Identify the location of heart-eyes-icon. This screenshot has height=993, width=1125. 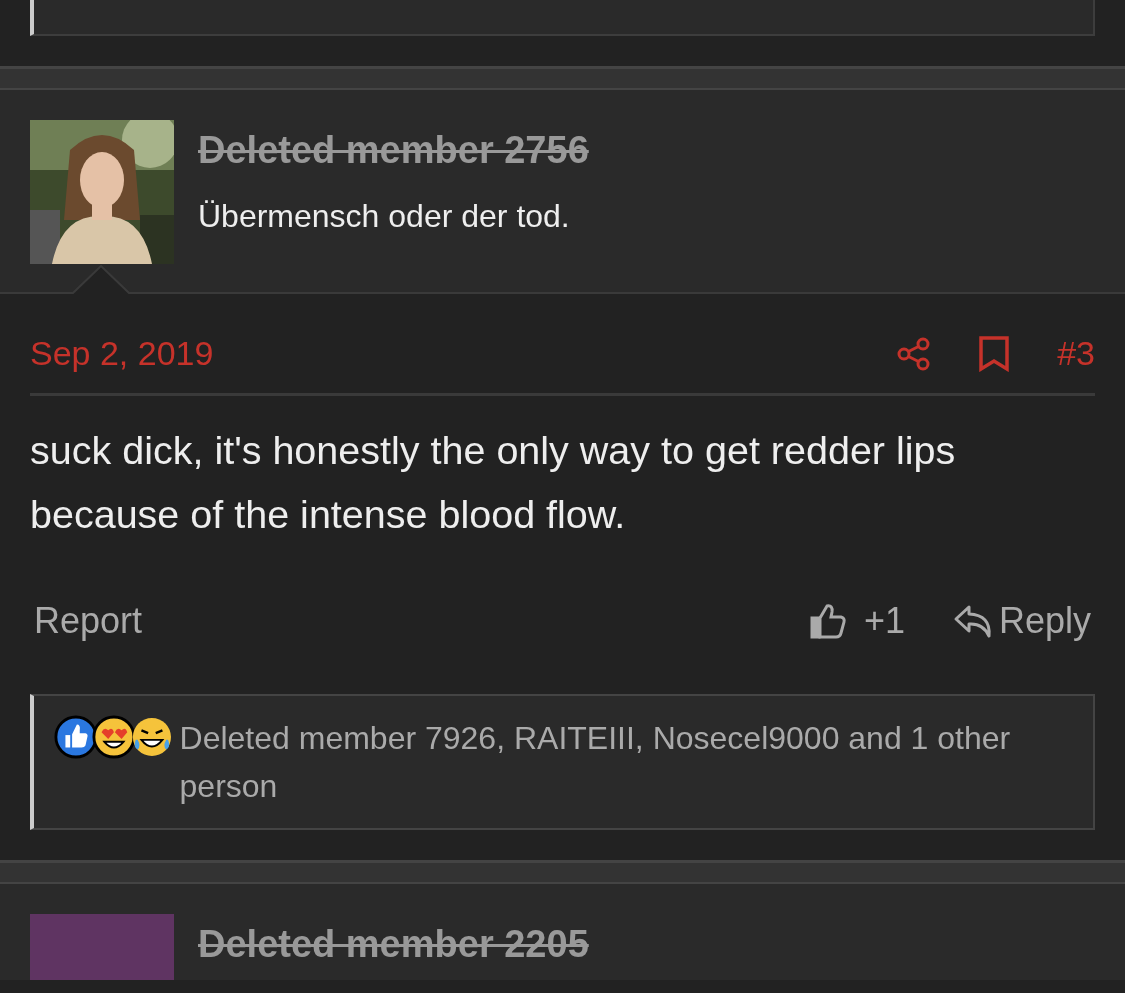
(113, 737).